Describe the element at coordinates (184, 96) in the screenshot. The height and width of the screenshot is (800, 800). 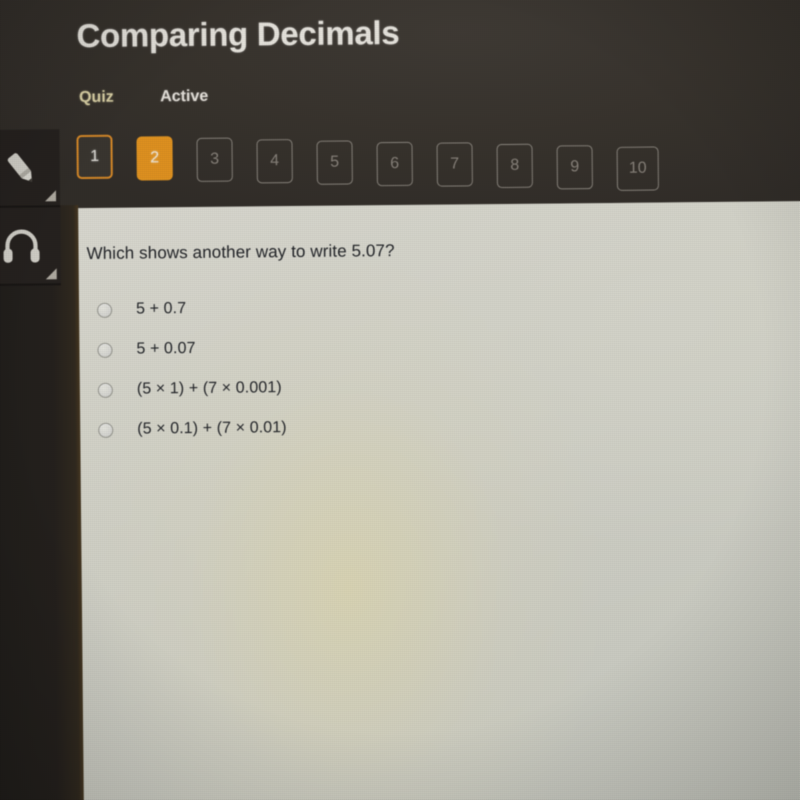
I see `status-badge: Active` at that location.